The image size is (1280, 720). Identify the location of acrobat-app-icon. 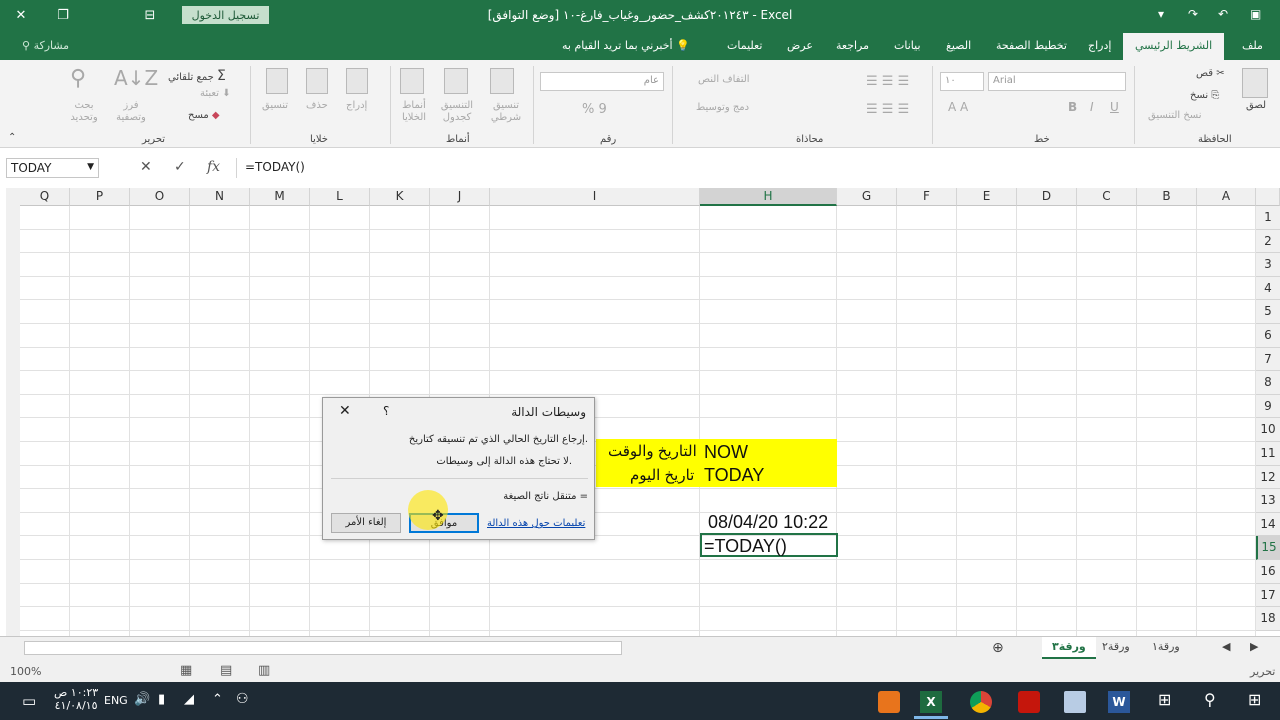
(1029, 702).